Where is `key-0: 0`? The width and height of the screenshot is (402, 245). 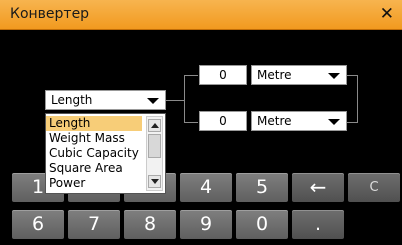 key-0: 0 is located at coordinates (262, 224).